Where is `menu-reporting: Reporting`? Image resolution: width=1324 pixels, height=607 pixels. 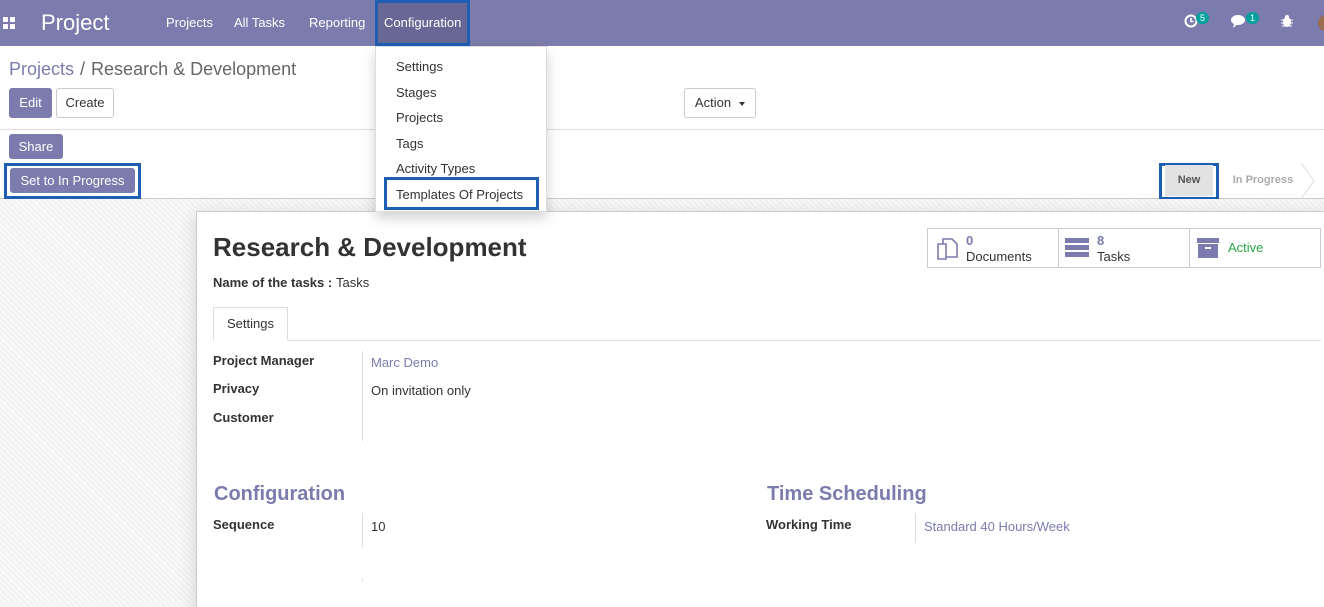
menu-reporting: Reporting is located at coordinates (337, 23).